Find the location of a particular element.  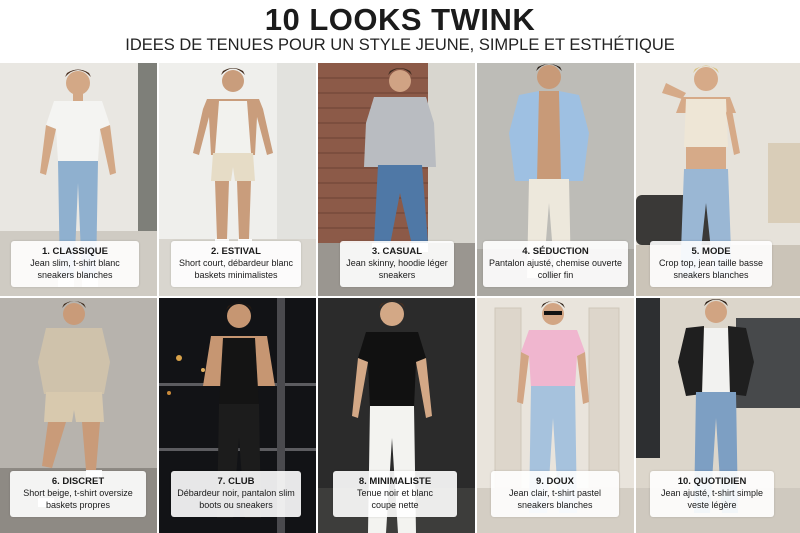

look-title: 9. DOUX is located at coordinates (554, 481).